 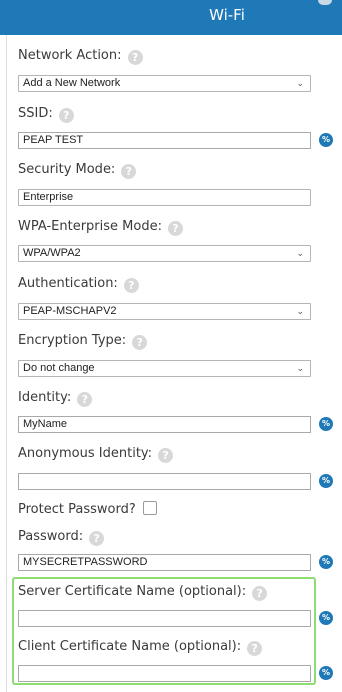 What do you see at coordinates (326, 481) in the screenshot?
I see `anonymous-identity-variable-icon: %` at bounding box center [326, 481].